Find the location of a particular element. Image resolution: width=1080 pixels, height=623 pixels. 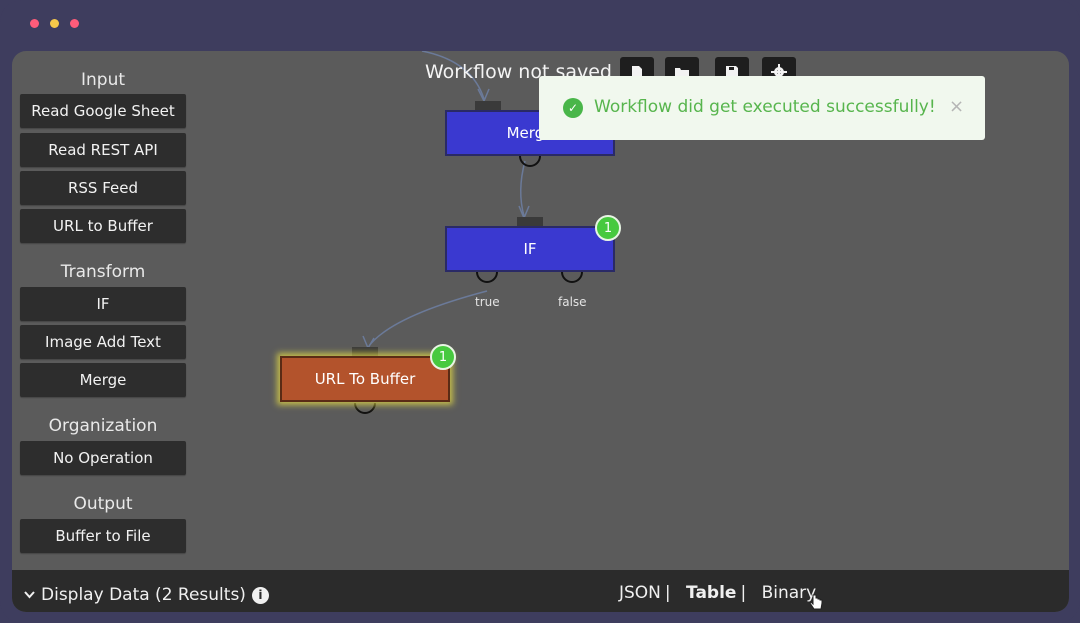

node-url-to-buffer: URL To Buffer is located at coordinates (365, 379).